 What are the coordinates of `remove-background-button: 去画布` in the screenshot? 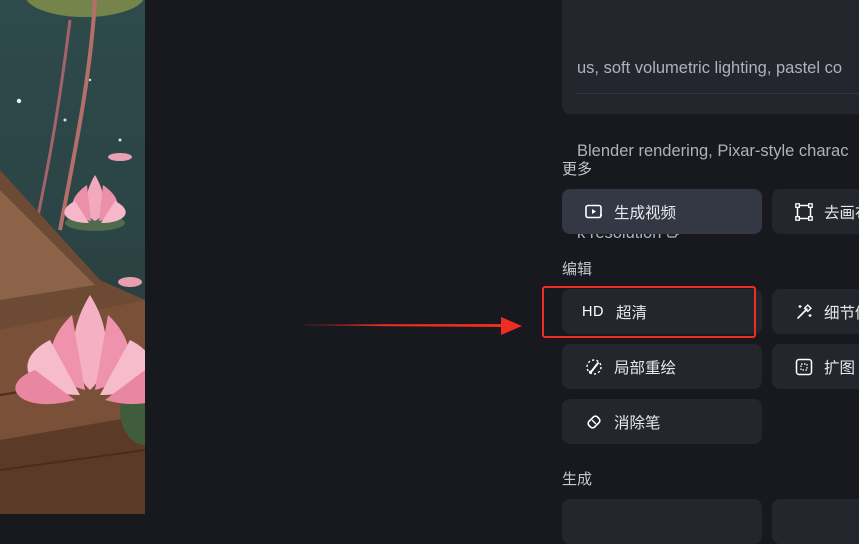 It's located at (815, 211).